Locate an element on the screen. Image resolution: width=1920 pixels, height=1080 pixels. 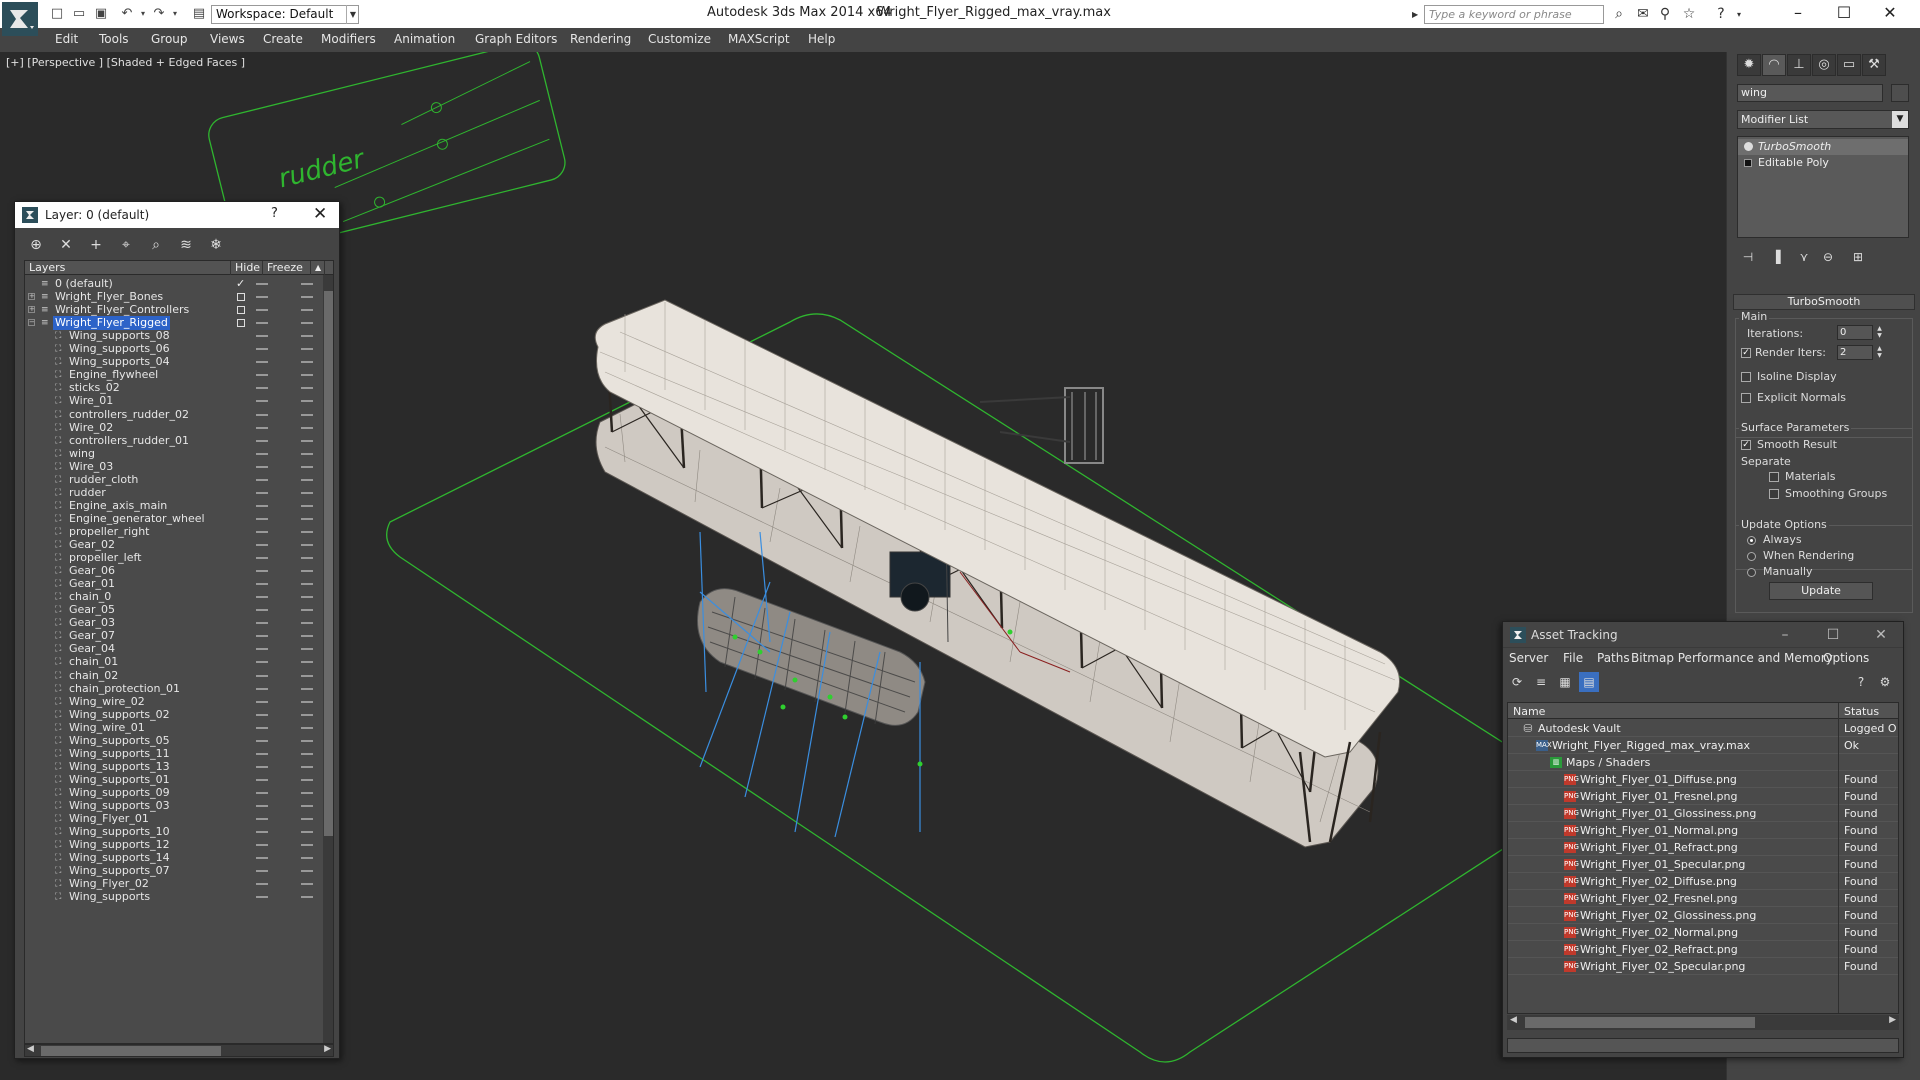
asset-path-field is located at coordinates (1703, 1045).